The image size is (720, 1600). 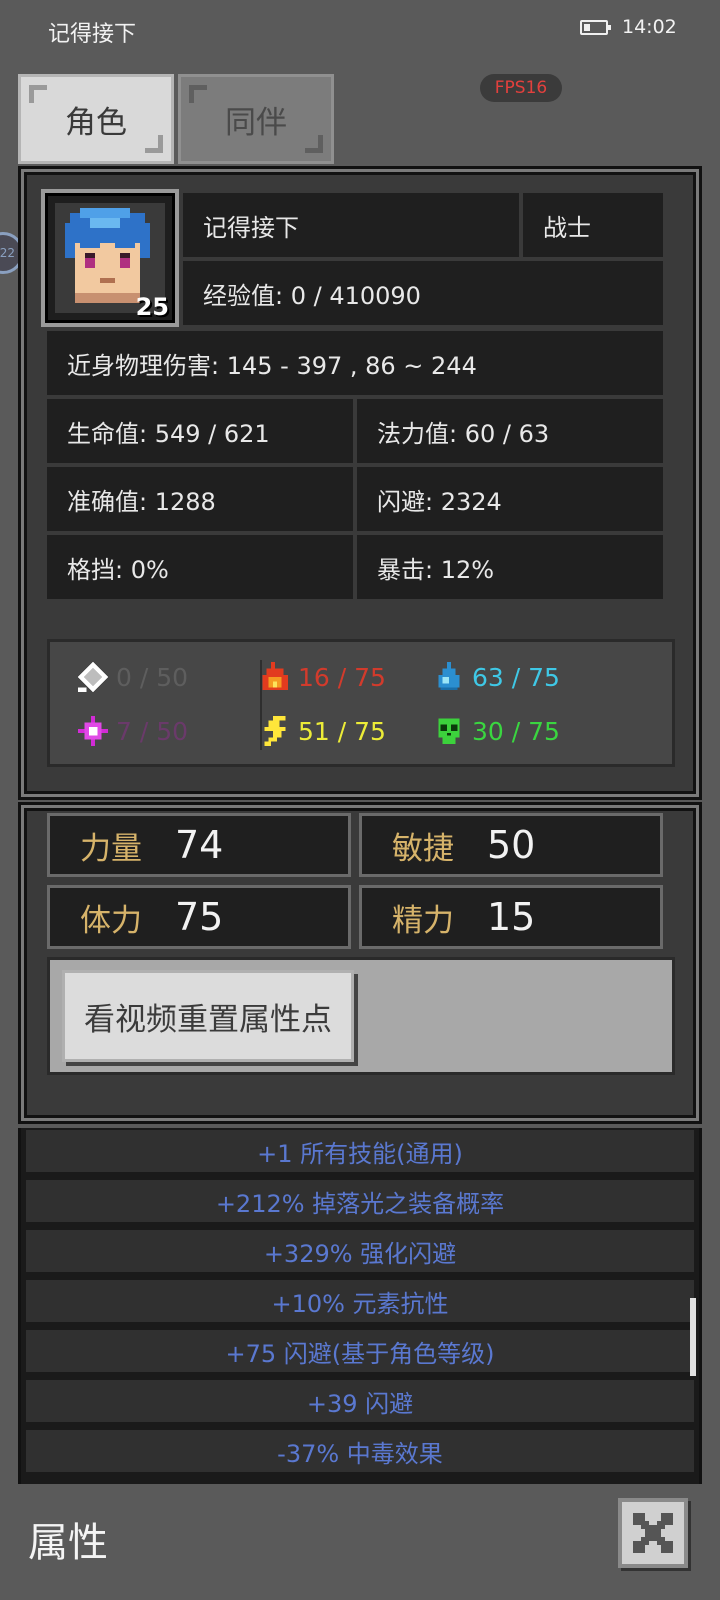 I want to click on bonus-text: +329% 强化闪避, so click(x=360, y=1253).